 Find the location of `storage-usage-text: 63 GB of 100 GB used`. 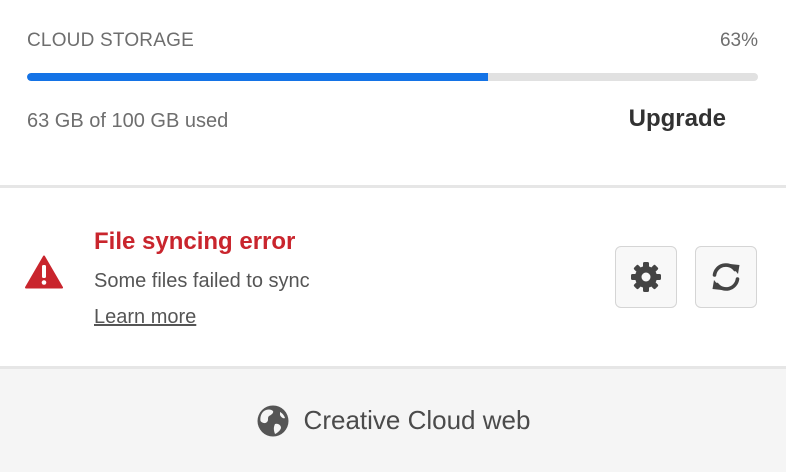

storage-usage-text: 63 GB of 100 GB used is located at coordinates (128, 121).